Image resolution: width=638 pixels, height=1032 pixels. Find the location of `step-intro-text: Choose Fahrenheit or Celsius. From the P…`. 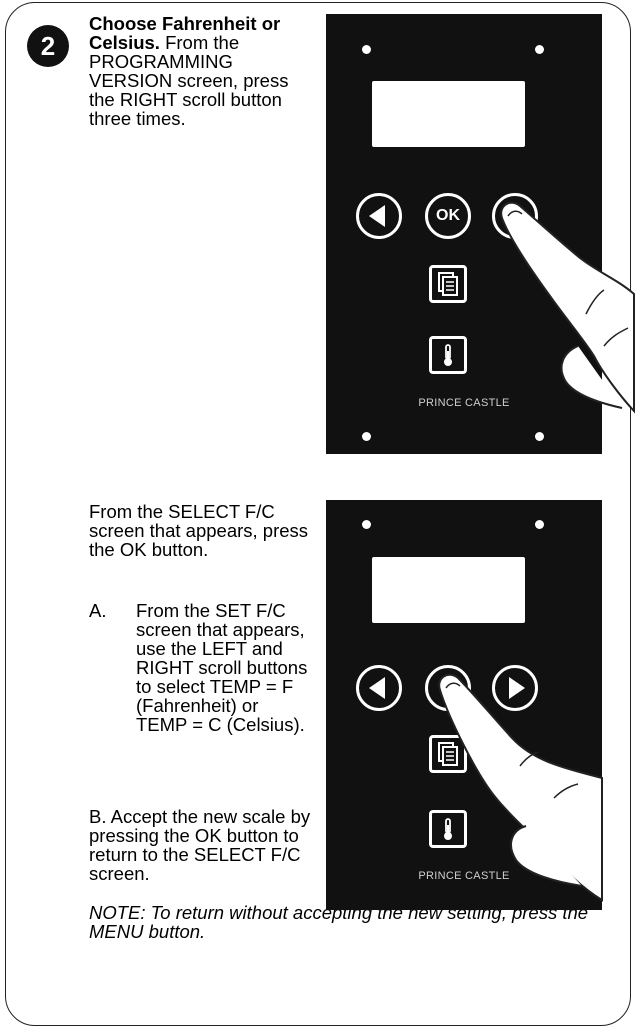

step-intro-text: Choose Fahrenheit or Celsius. From the P… is located at coordinates (201, 71).